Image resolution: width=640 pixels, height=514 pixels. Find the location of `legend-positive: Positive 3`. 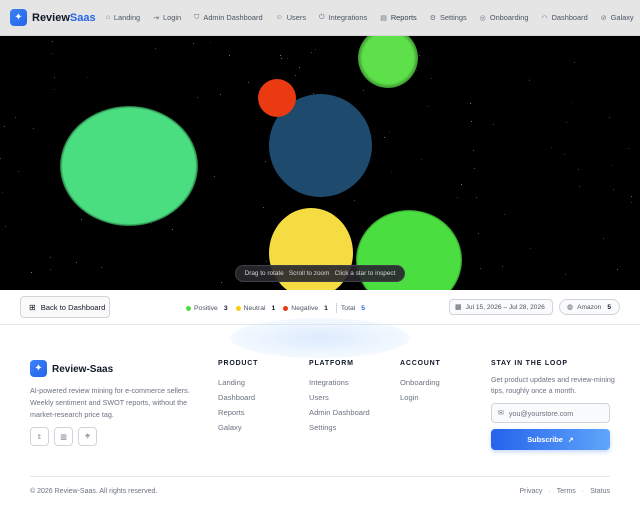

legend-positive: Positive 3 is located at coordinates (207, 308).